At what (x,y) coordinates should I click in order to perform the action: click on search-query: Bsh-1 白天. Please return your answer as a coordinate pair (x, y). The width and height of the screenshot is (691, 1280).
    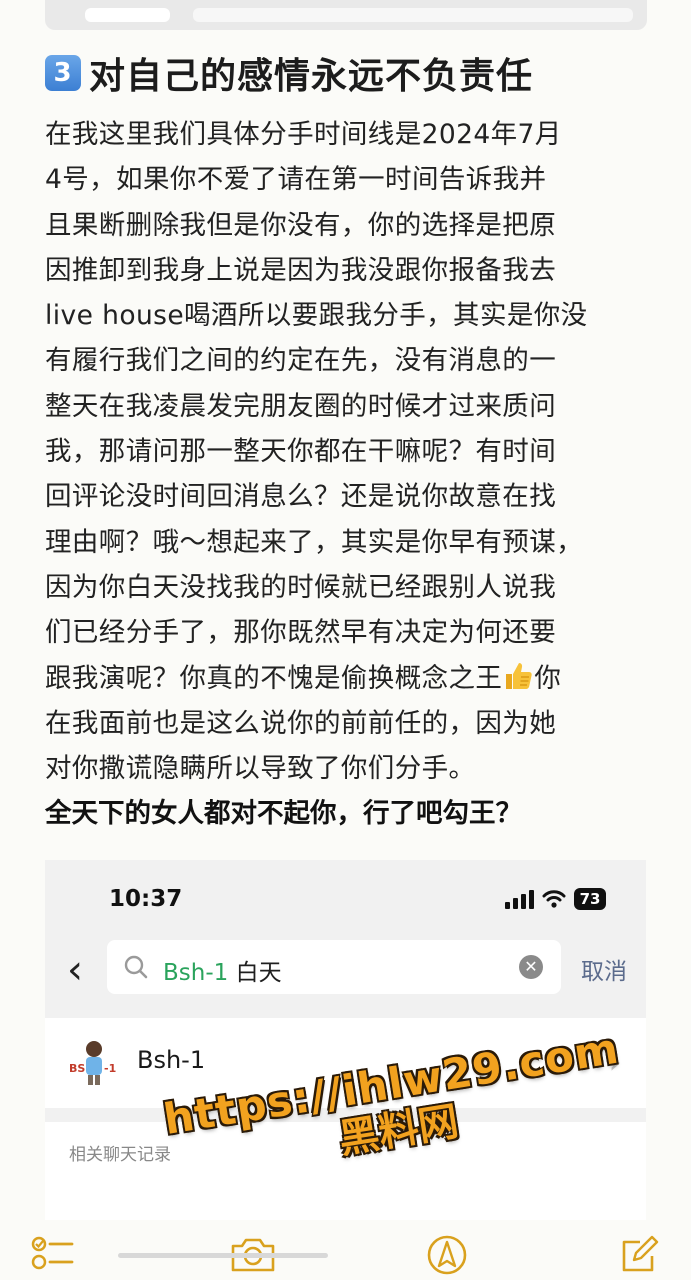
    Looking at the image, I should click on (222, 970).